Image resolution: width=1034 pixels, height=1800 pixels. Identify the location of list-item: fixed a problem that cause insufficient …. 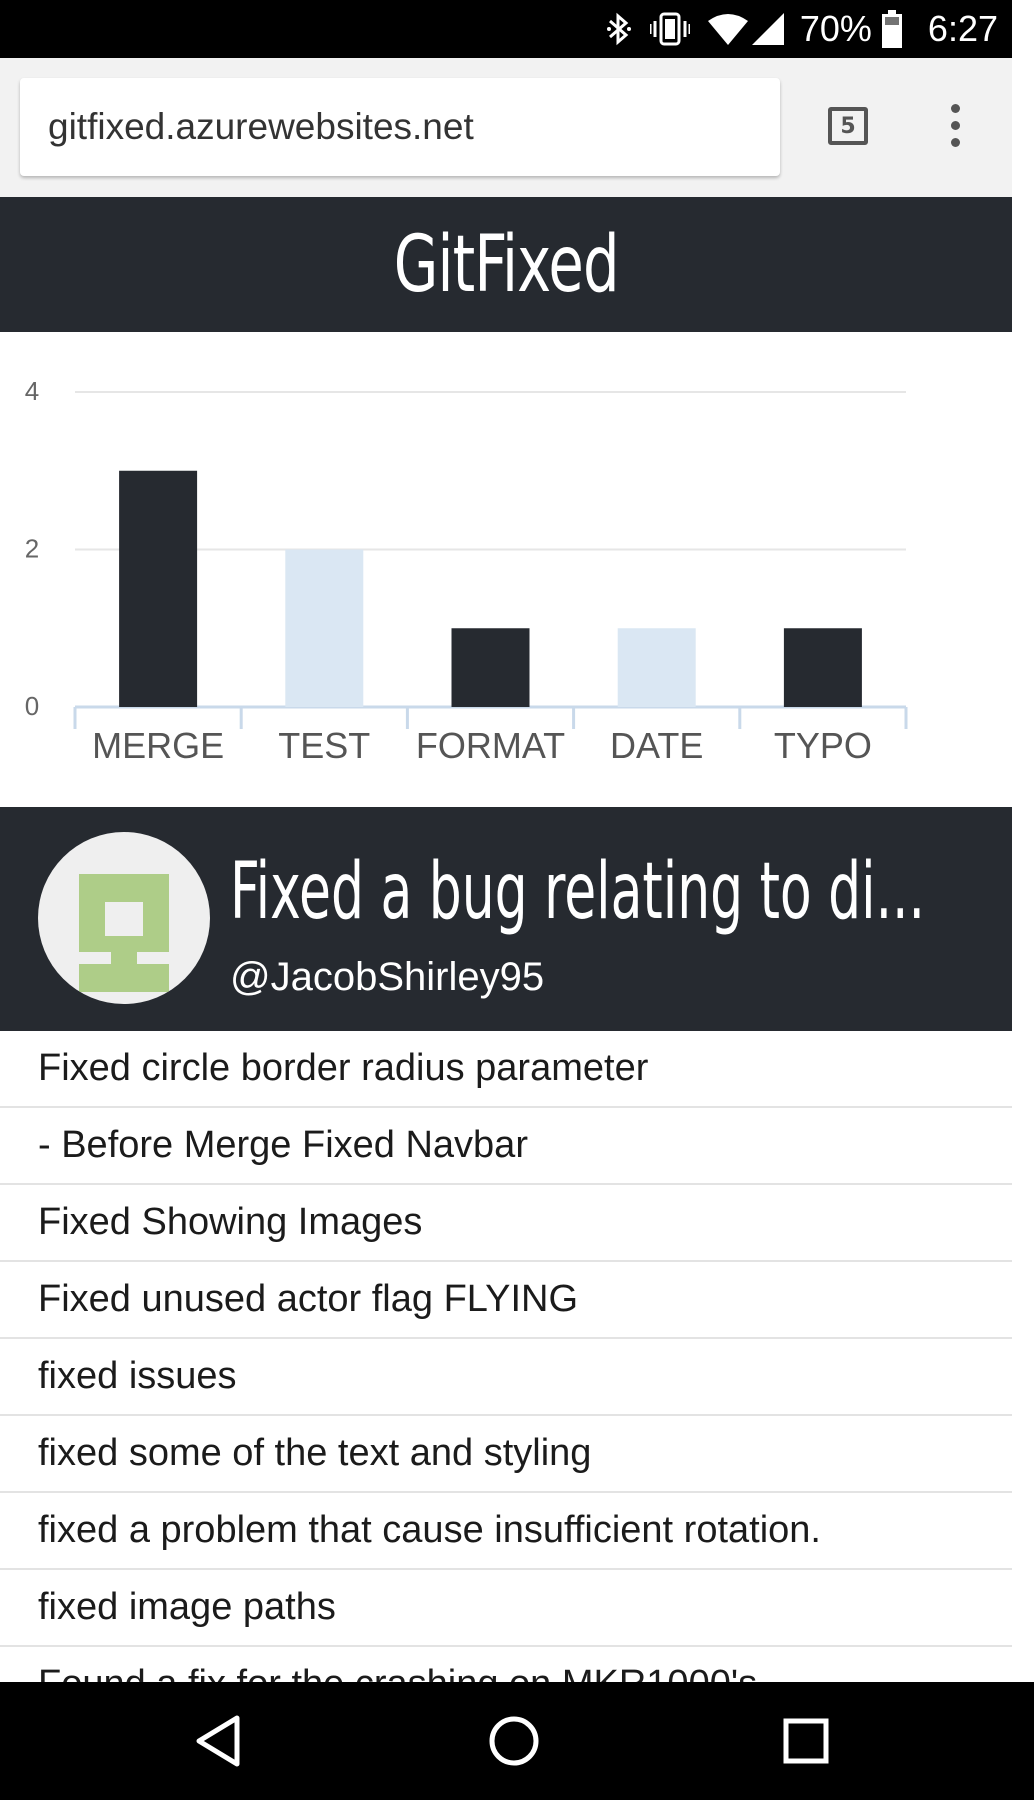
(506, 1531).